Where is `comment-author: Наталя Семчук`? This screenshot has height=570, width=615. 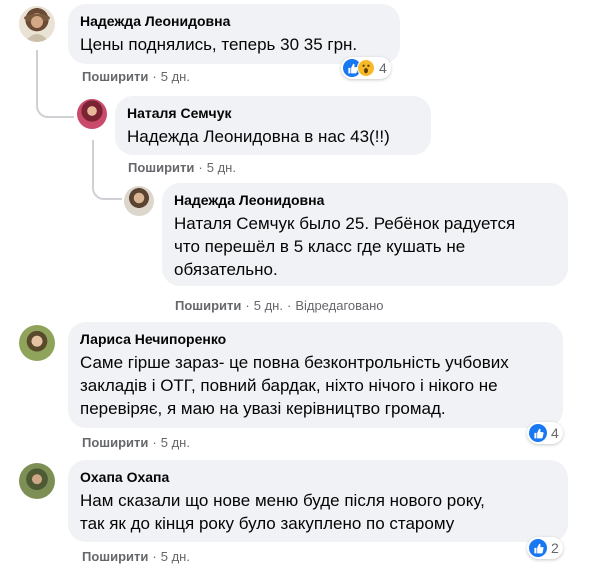 comment-author: Наталя Семчук is located at coordinates (273, 113).